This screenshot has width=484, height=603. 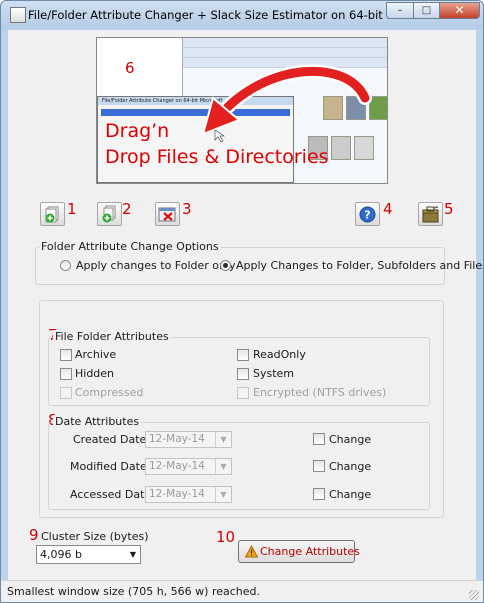 What do you see at coordinates (225, 265) in the screenshot?
I see `radio-recursive` at bounding box center [225, 265].